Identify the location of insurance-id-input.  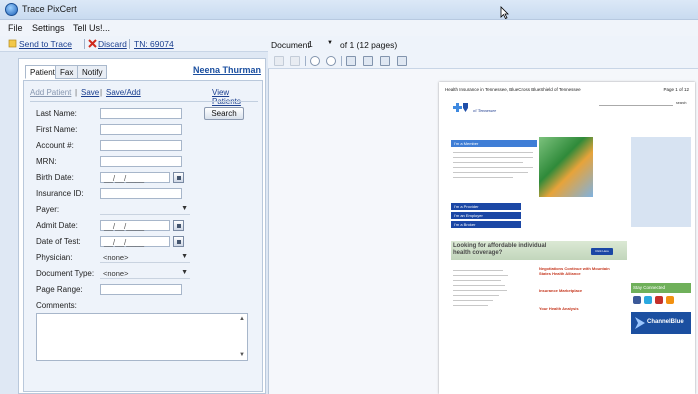
(141, 193).